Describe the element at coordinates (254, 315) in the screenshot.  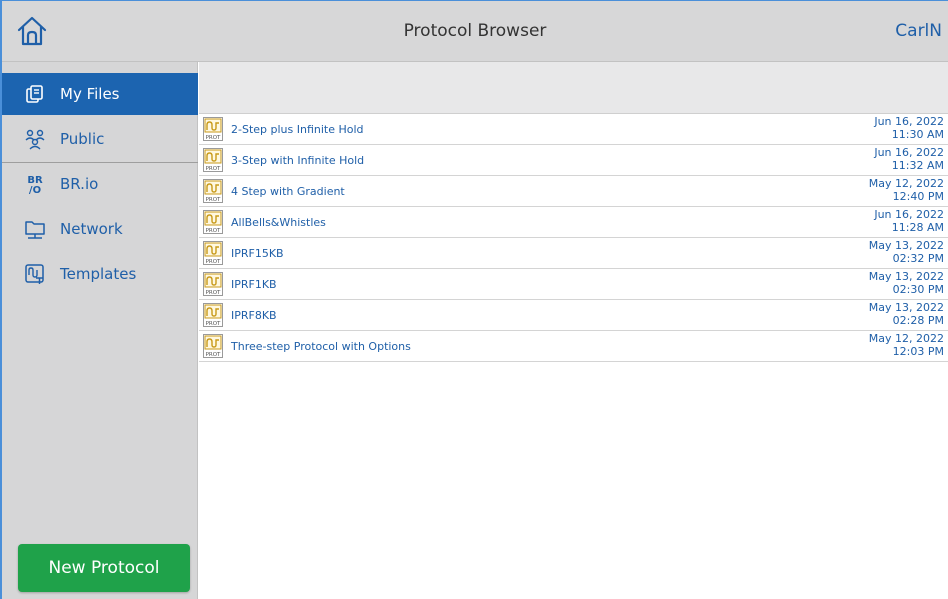
I see `file-name: IPRF8KB` at that location.